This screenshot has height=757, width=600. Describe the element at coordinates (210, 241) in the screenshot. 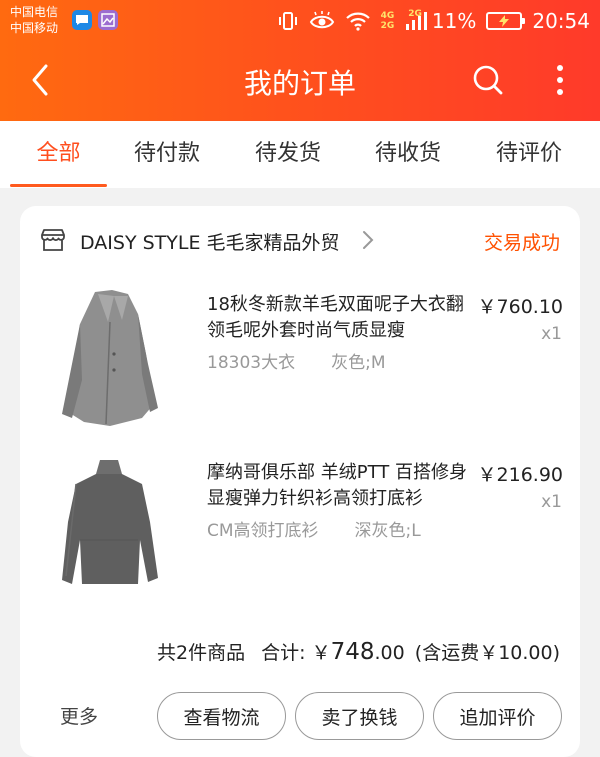

I see `shop-name: DAISY STYLE 毛毛家精品外贸` at that location.